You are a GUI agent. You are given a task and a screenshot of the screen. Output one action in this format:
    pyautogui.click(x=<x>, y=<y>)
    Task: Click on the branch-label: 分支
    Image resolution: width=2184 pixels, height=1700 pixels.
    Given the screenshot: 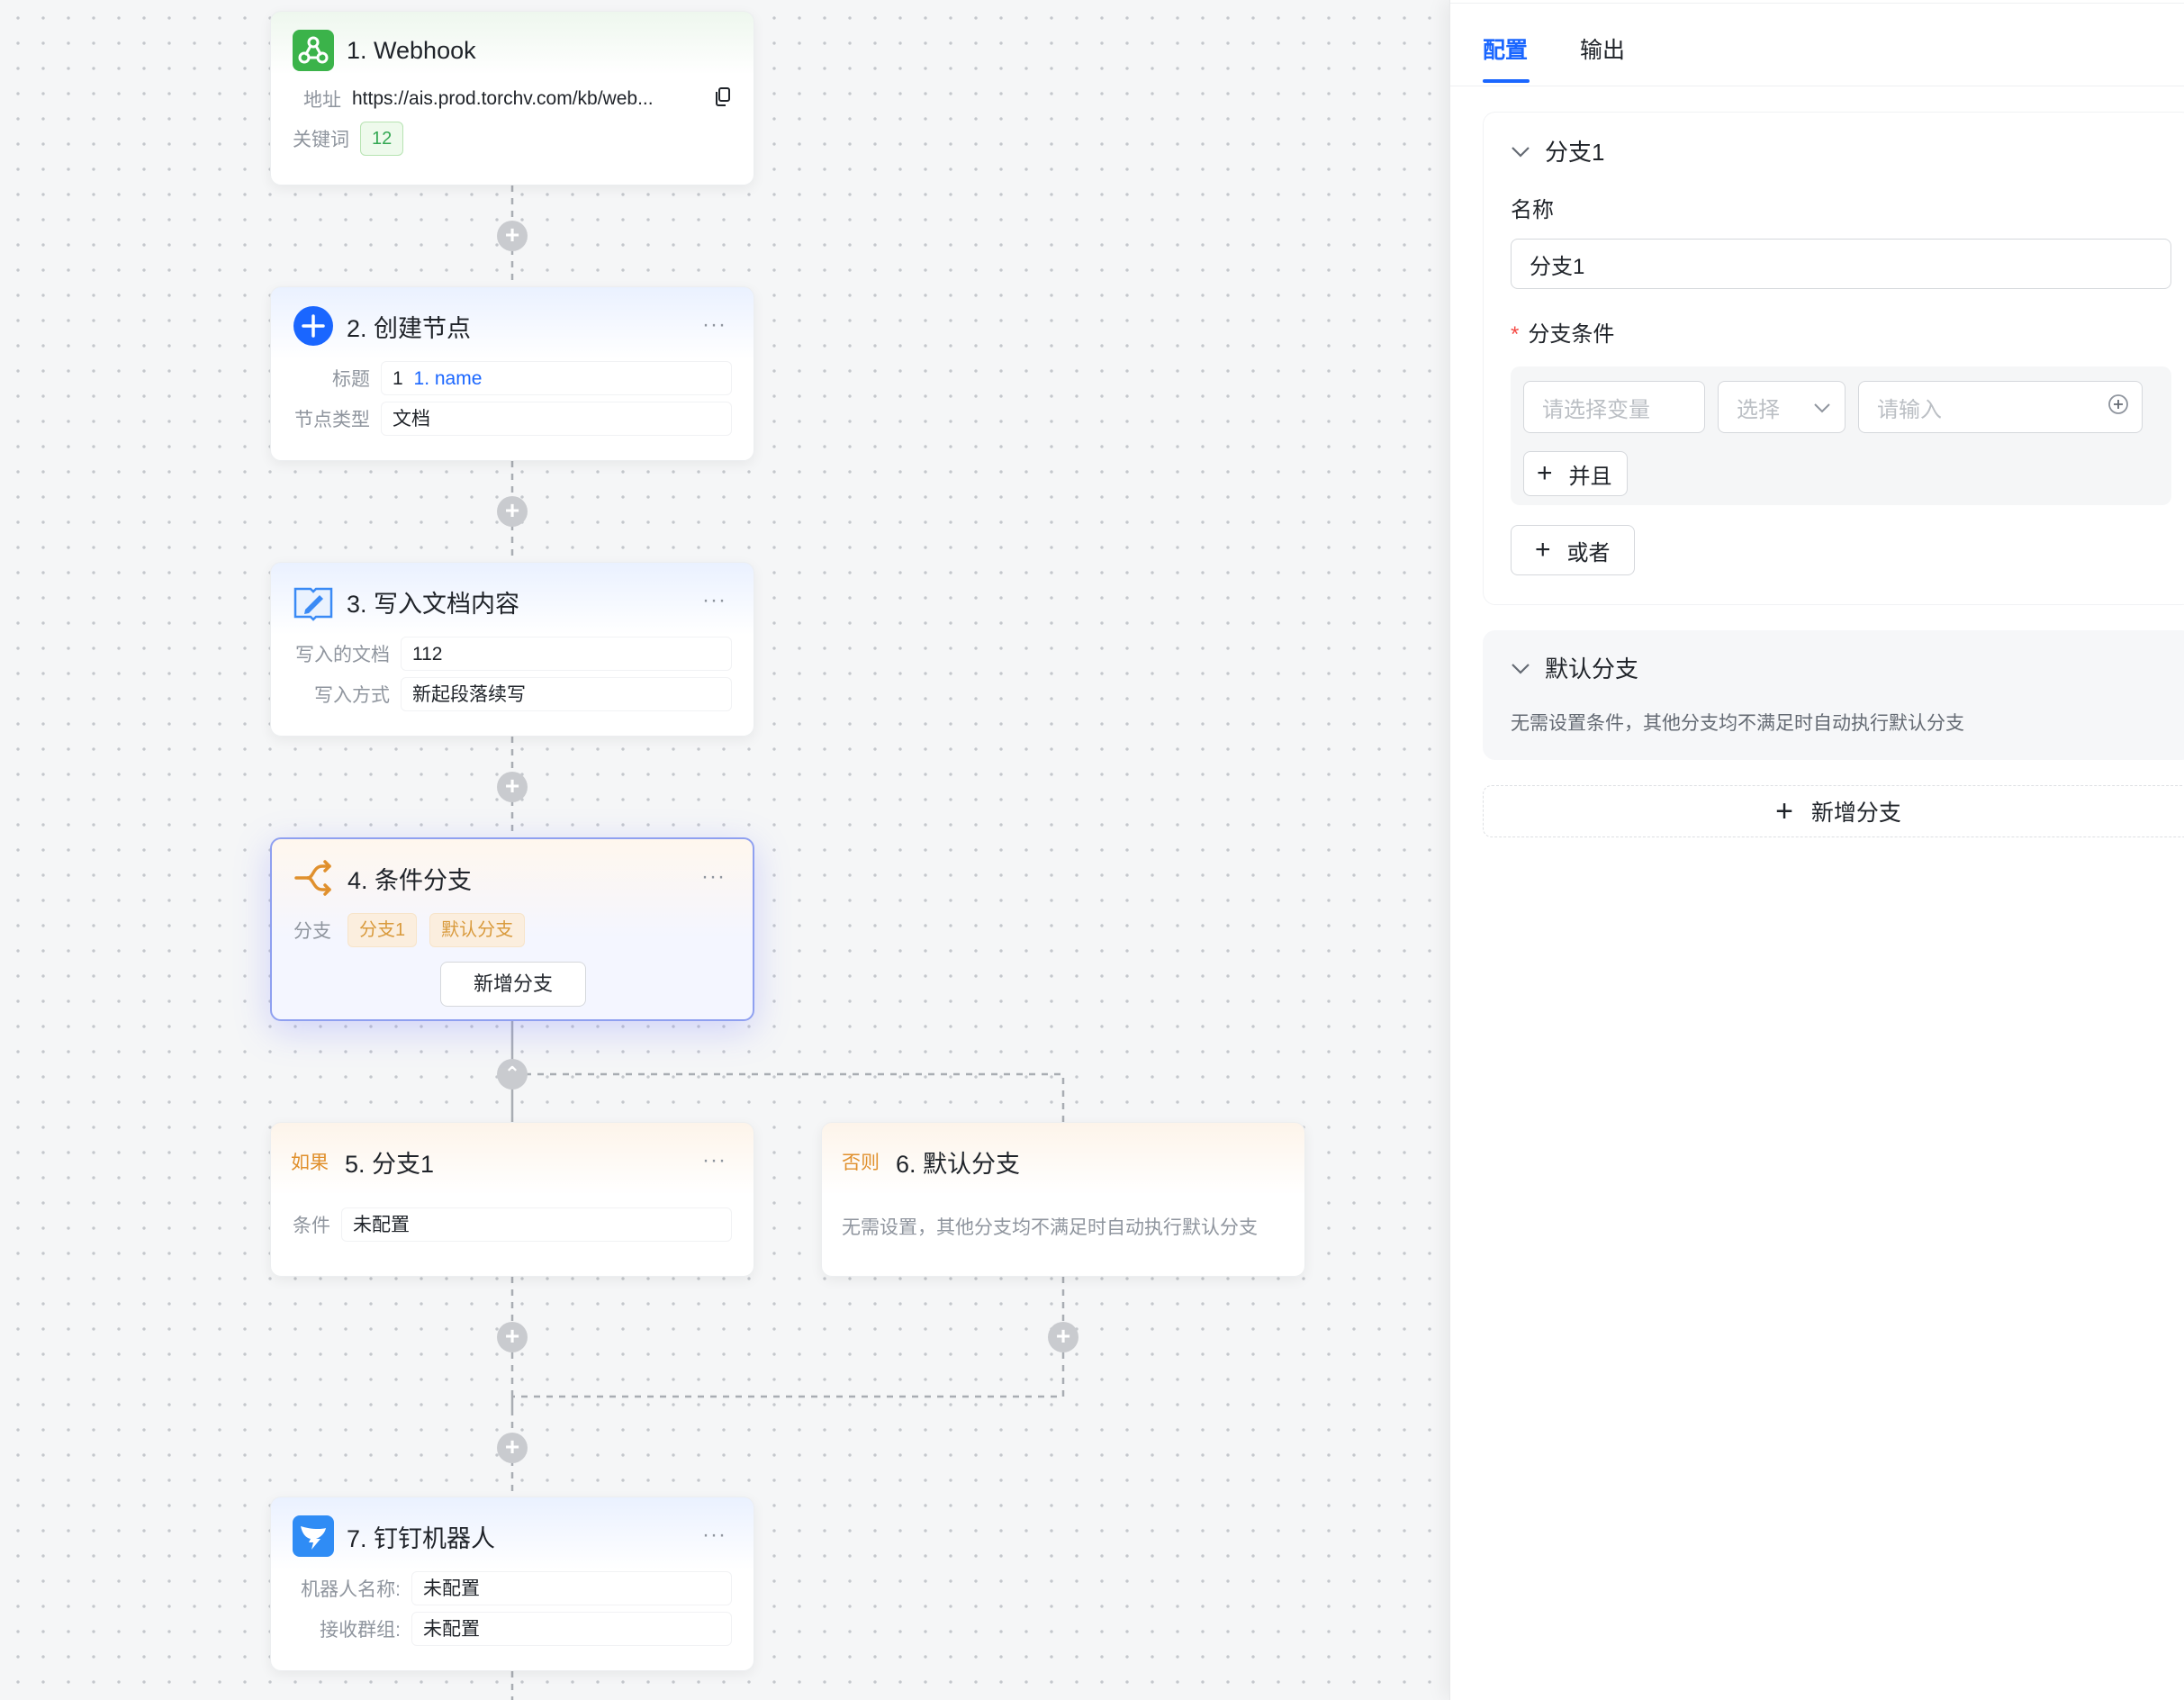 What is the action you would take?
    pyautogui.click(x=312, y=931)
    